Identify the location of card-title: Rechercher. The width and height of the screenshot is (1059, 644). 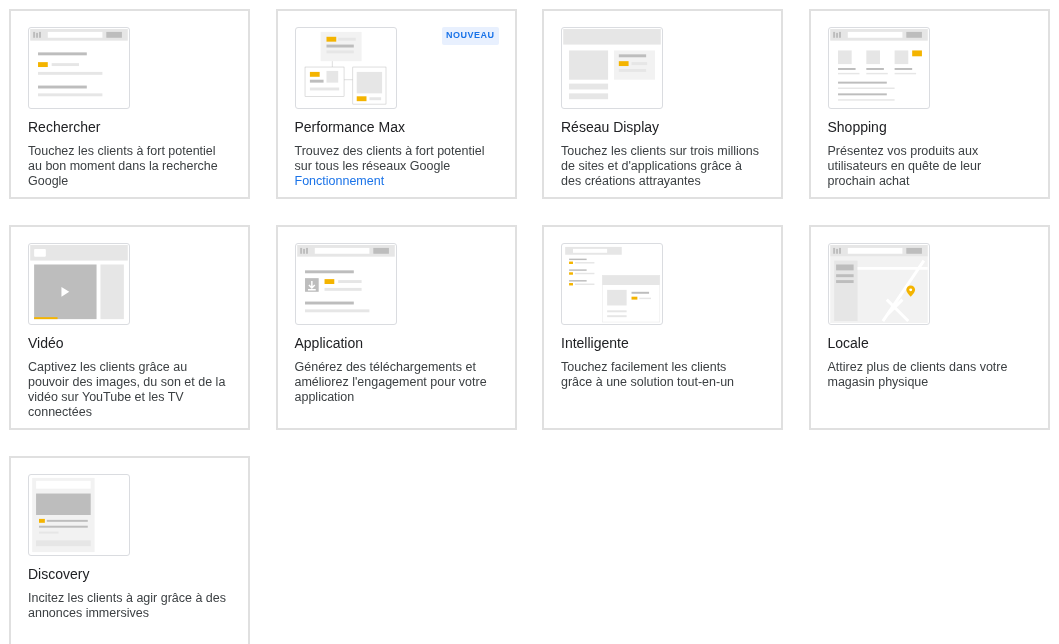
(65, 127).